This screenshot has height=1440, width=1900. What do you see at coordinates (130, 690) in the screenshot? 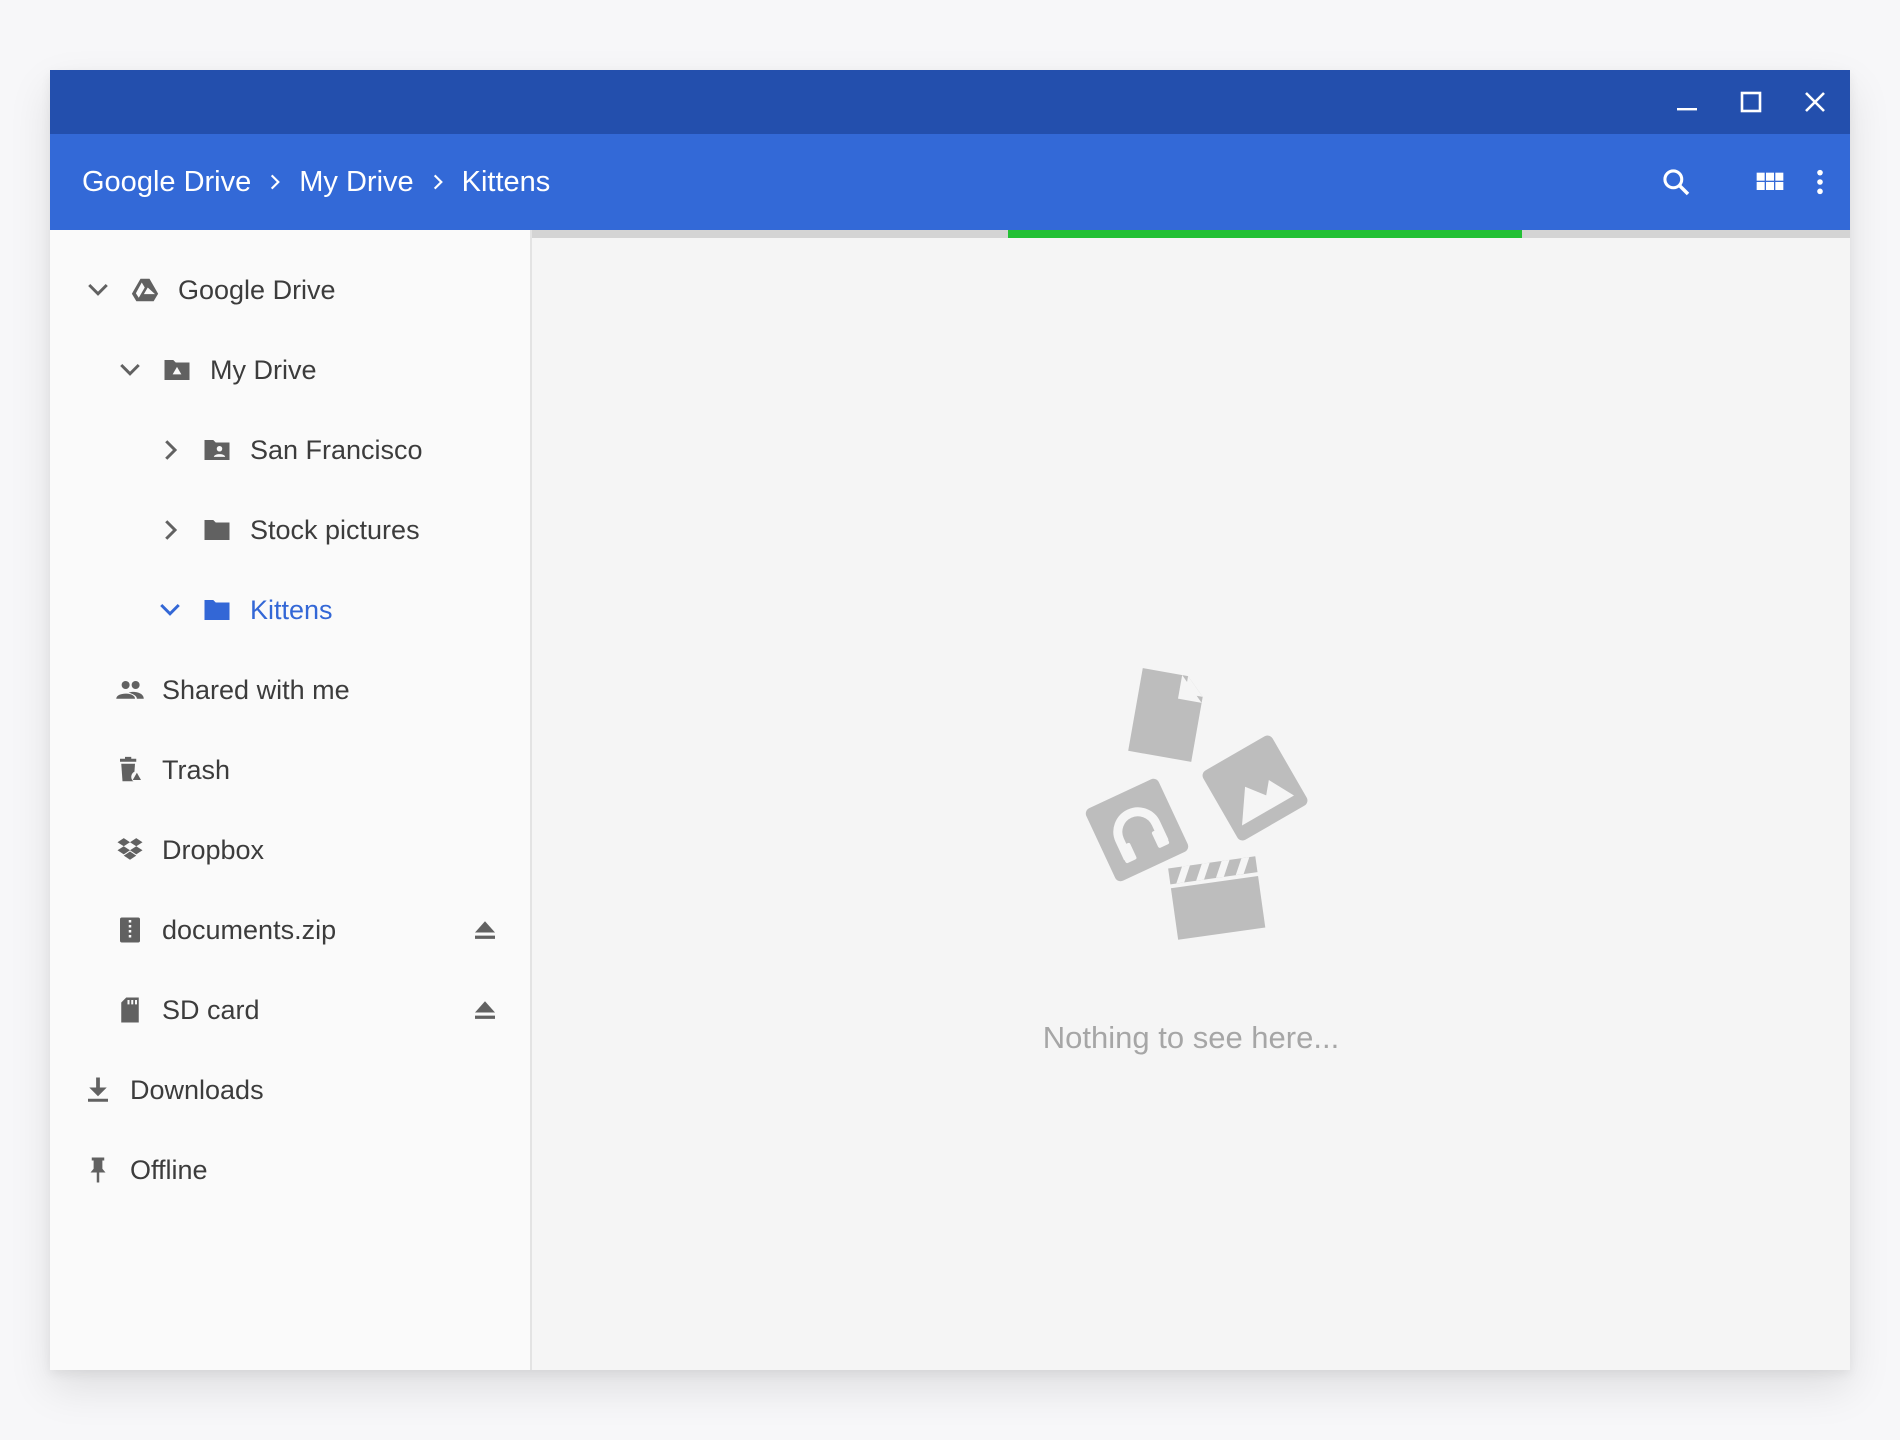
I see `people-icon` at bounding box center [130, 690].